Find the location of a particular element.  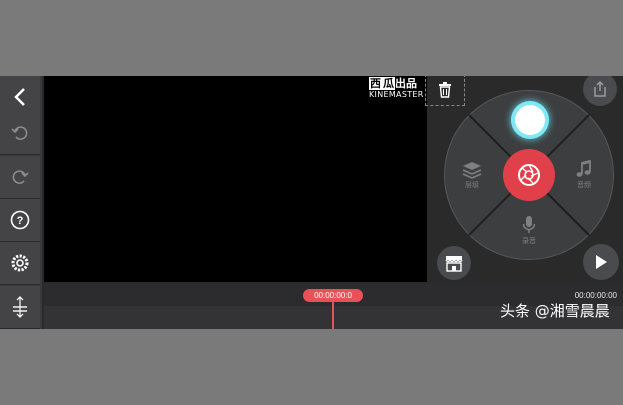

play-button is located at coordinates (601, 262).